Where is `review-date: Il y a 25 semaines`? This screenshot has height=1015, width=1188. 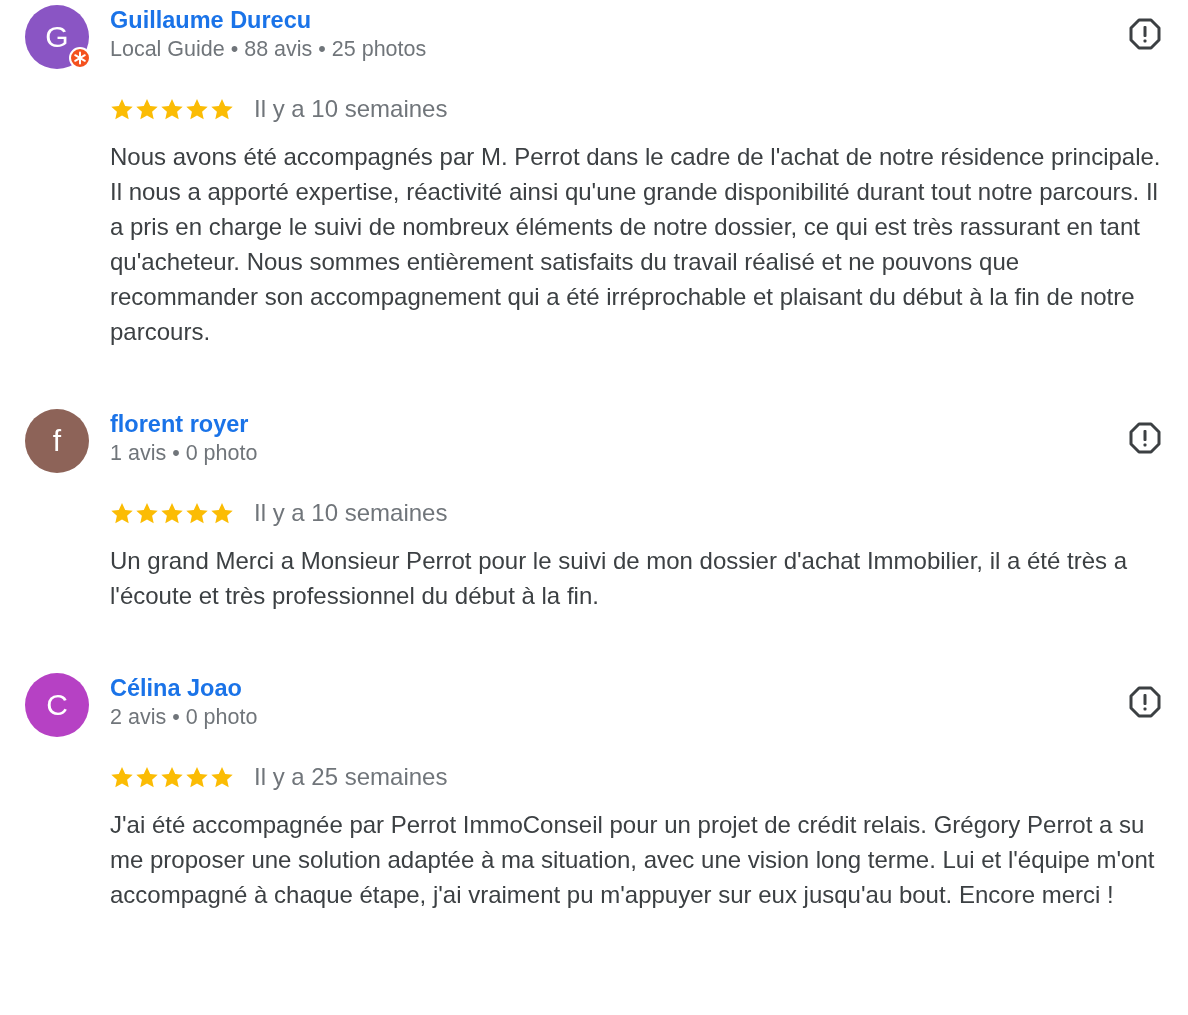
review-date: Il y a 25 semaines is located at coordinates (351, 777).